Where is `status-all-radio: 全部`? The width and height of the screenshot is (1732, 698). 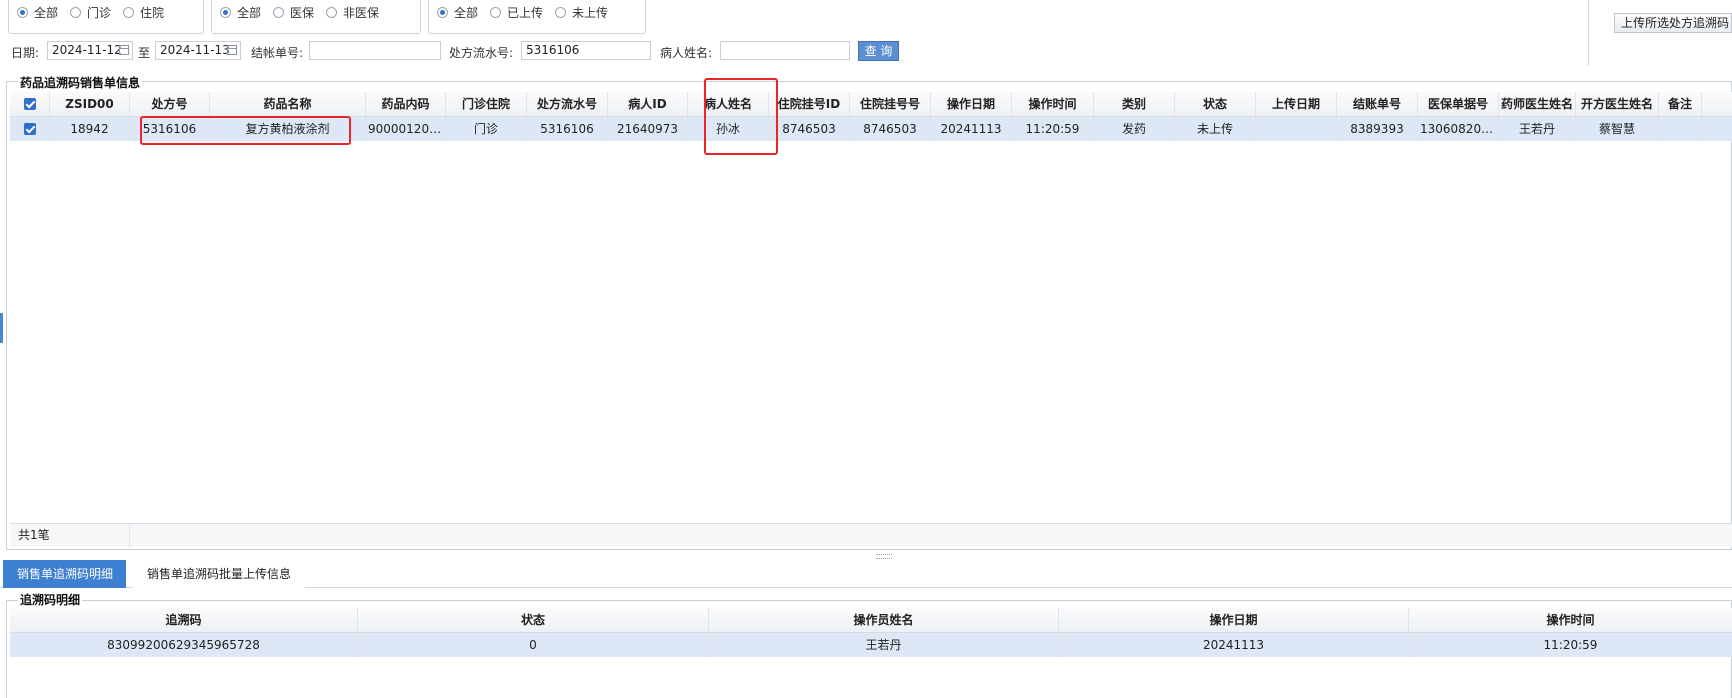
status-all-radio: 全部 is located at coordinates (457, 12).